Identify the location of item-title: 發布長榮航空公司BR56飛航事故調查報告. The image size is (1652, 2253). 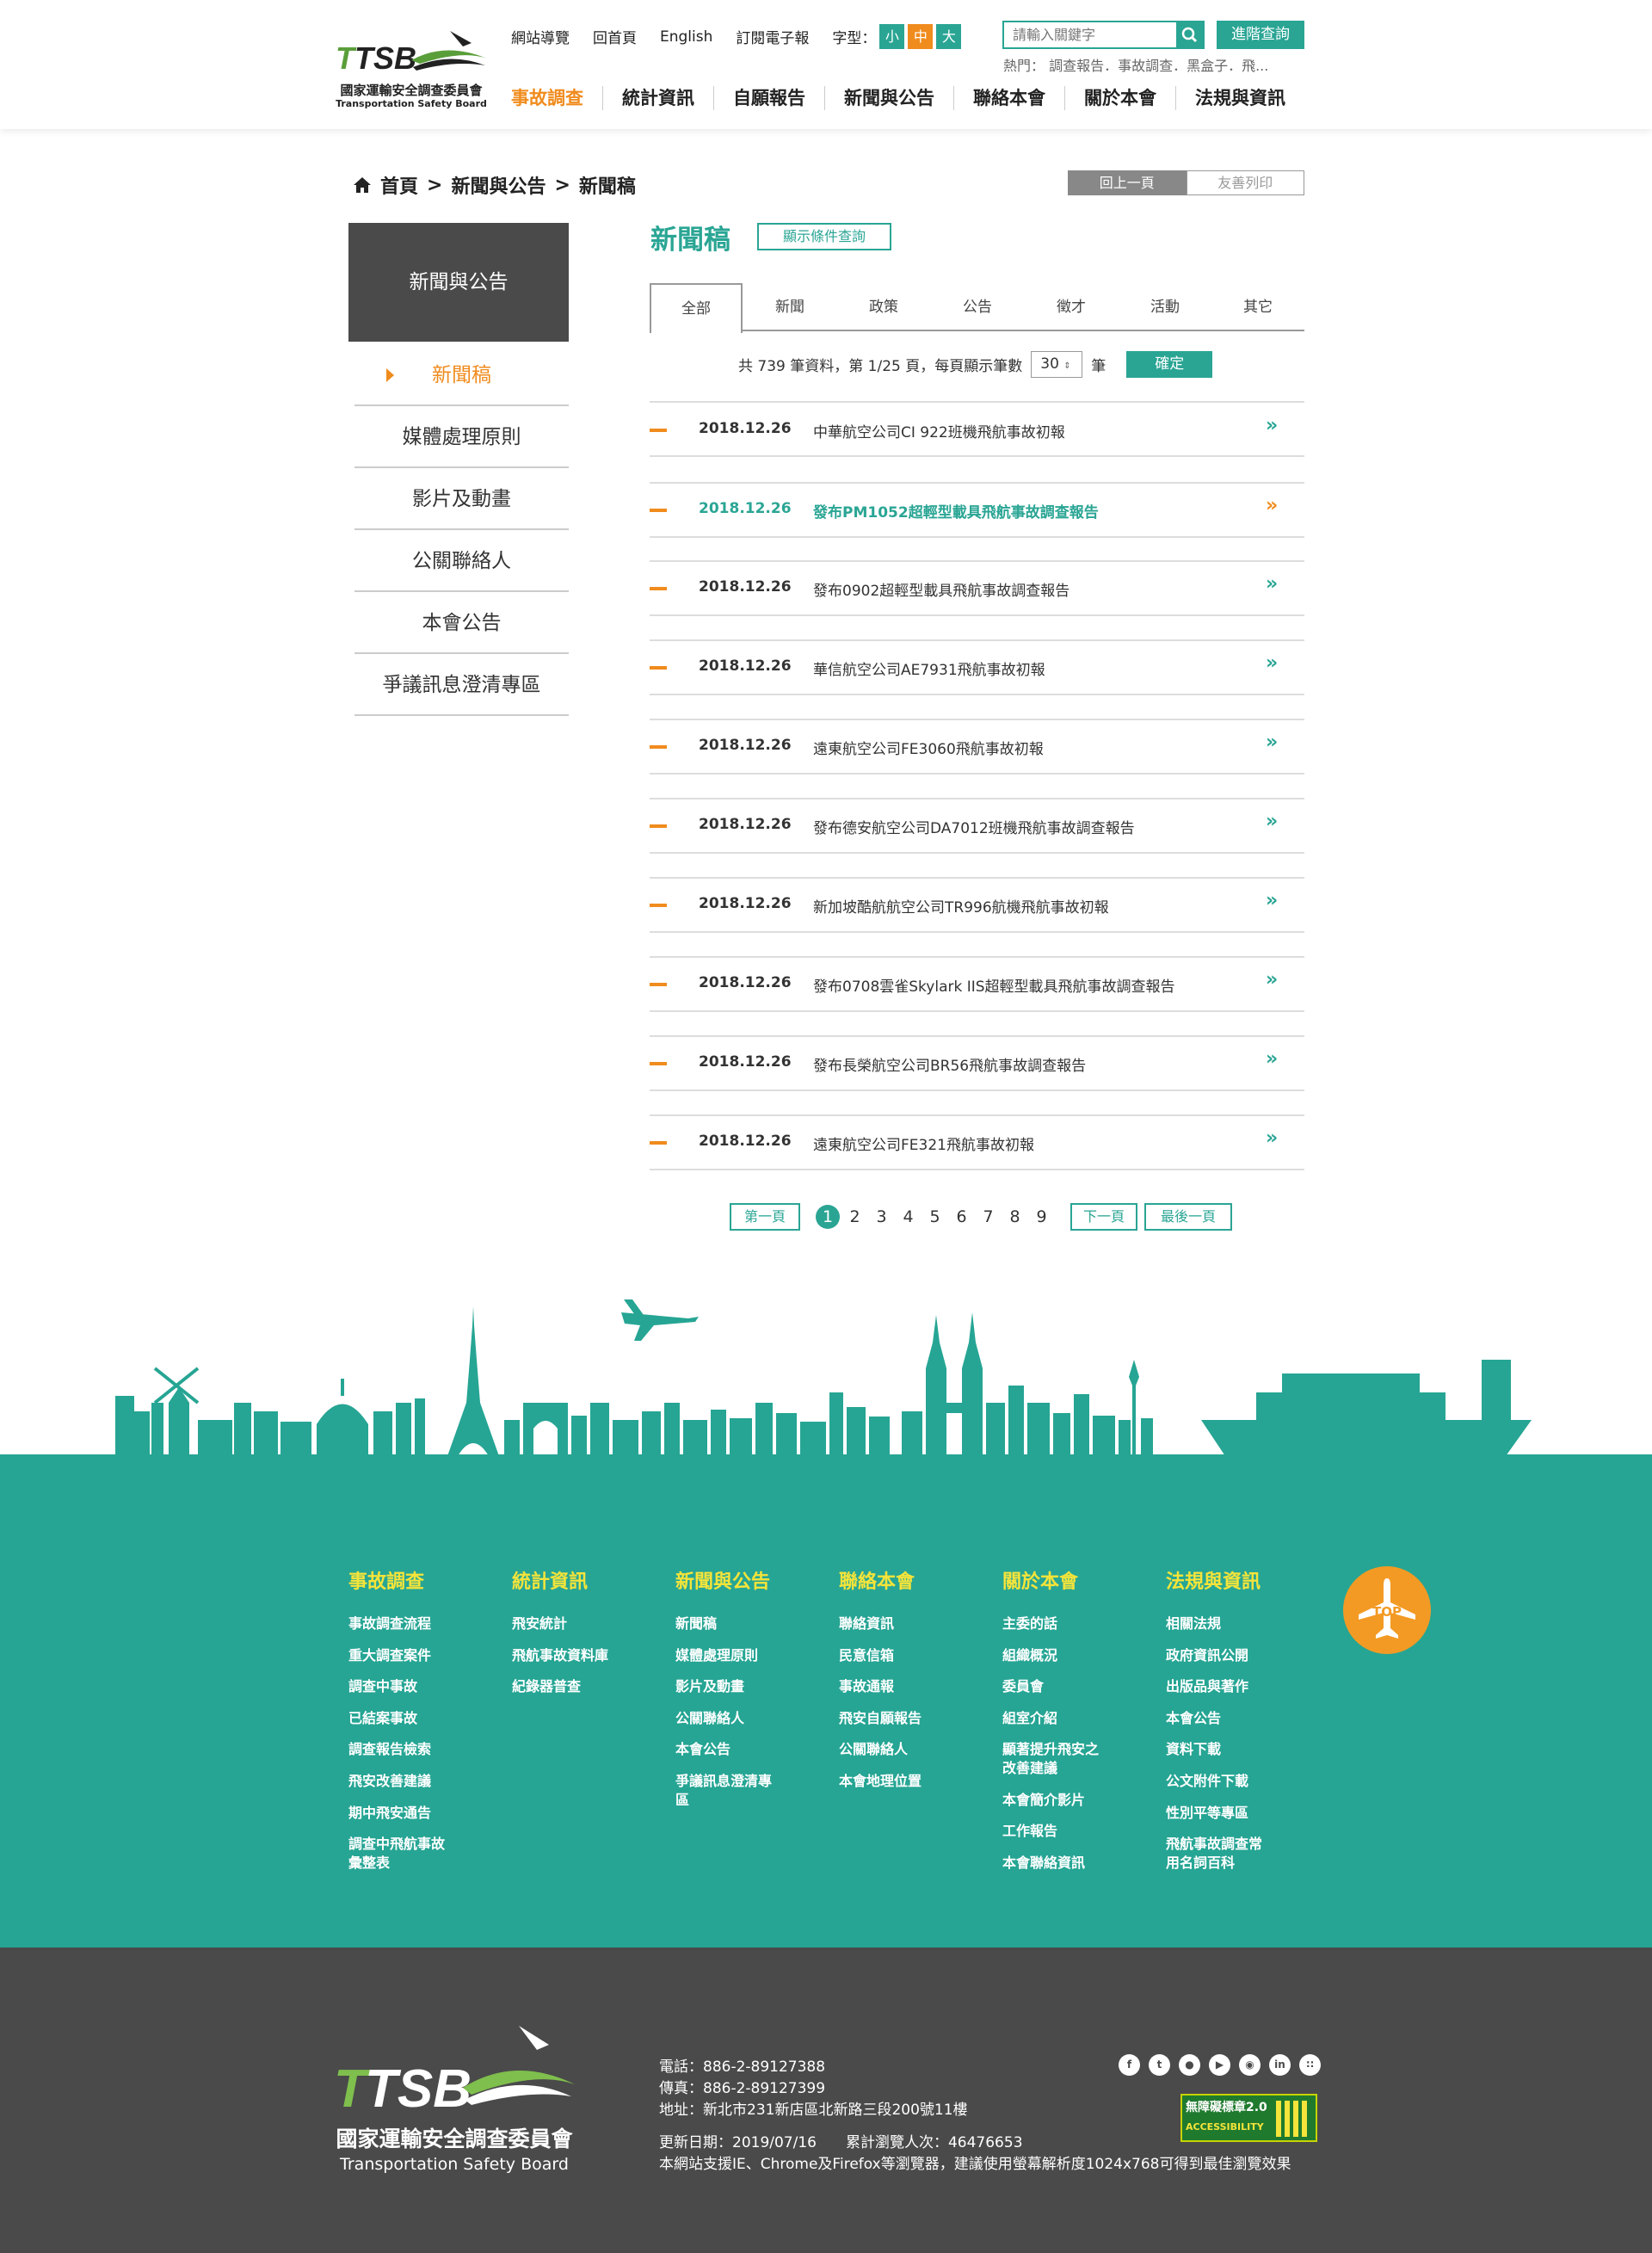
(950, 1064).